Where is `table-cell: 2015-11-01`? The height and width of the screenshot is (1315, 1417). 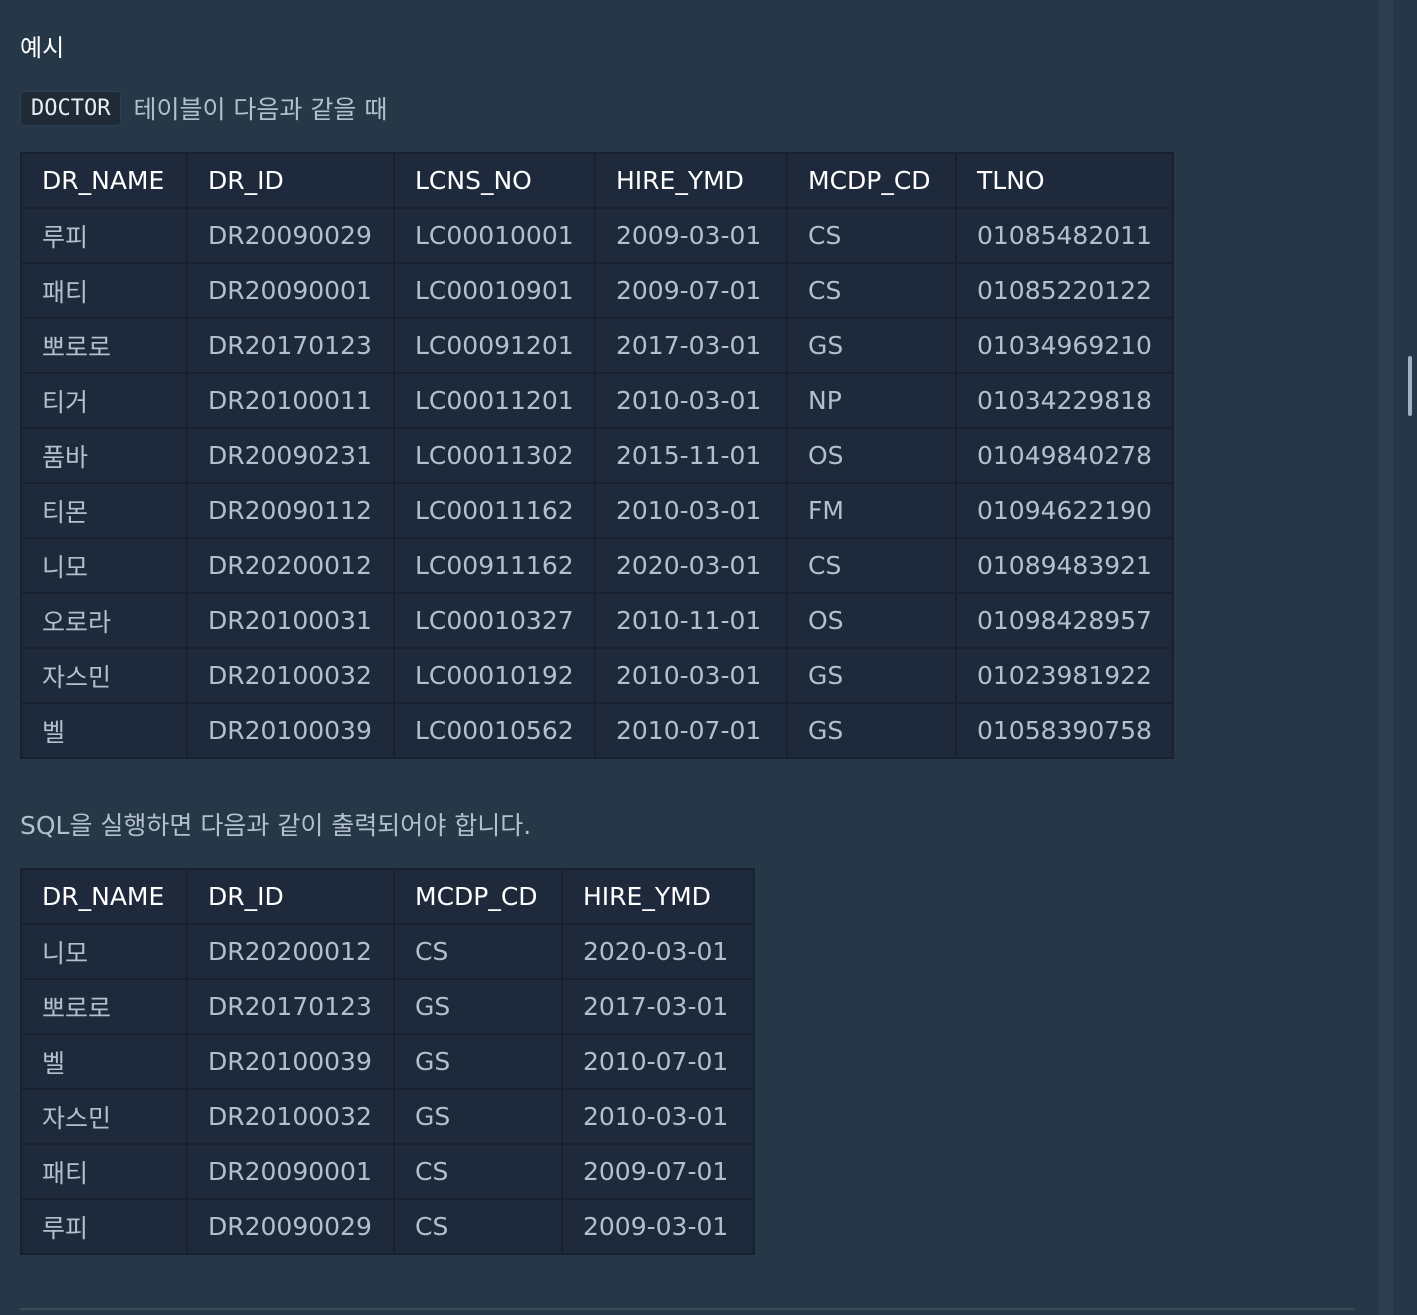 table-cell: 2015-11-01 is located at coordinates (691, 455).